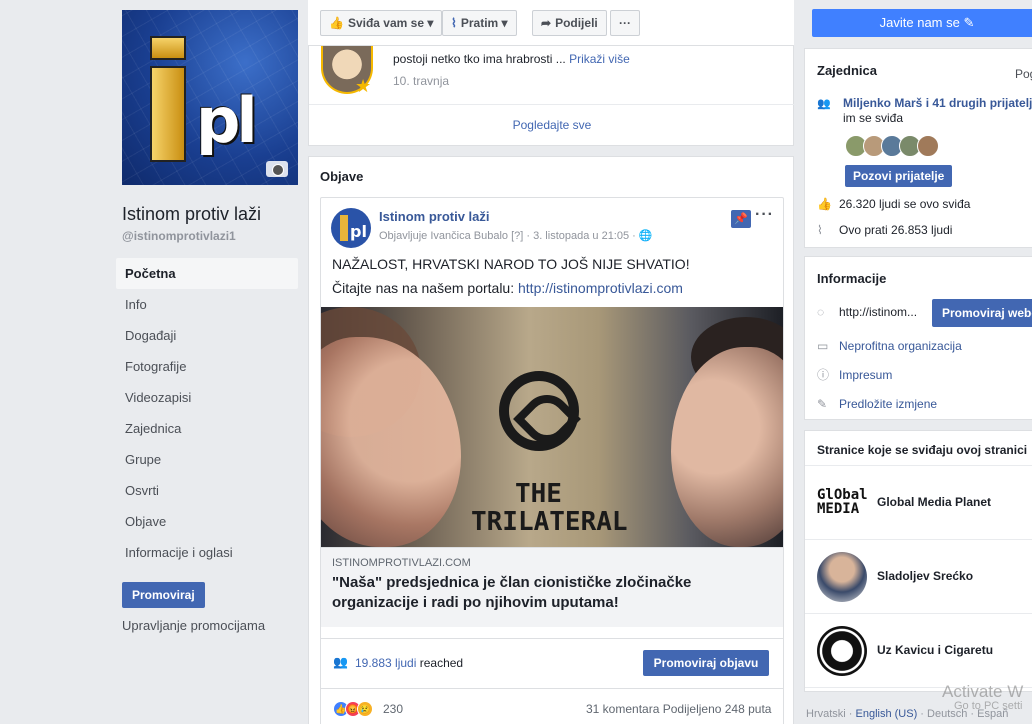  I want to click on sad-reaction-icon: 😢, so click(365, 709).